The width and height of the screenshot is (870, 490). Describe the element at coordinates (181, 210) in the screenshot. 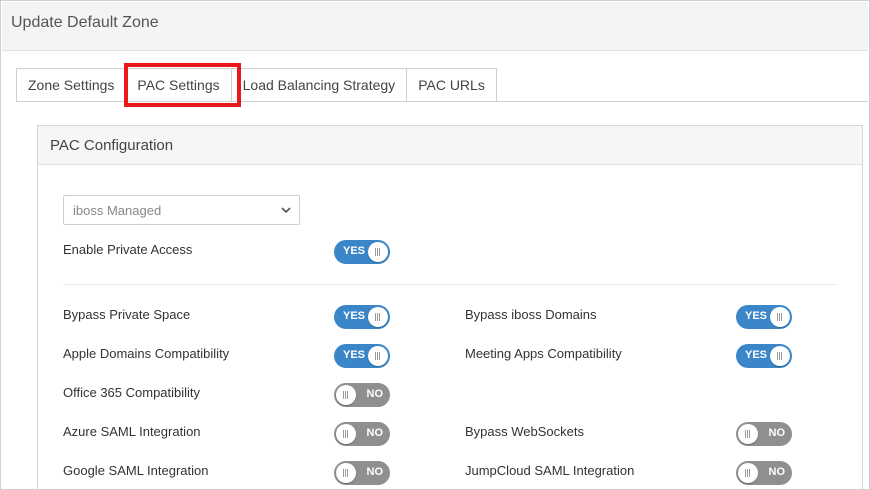

I see `pac-mode-select: iboss Managed` at that location.